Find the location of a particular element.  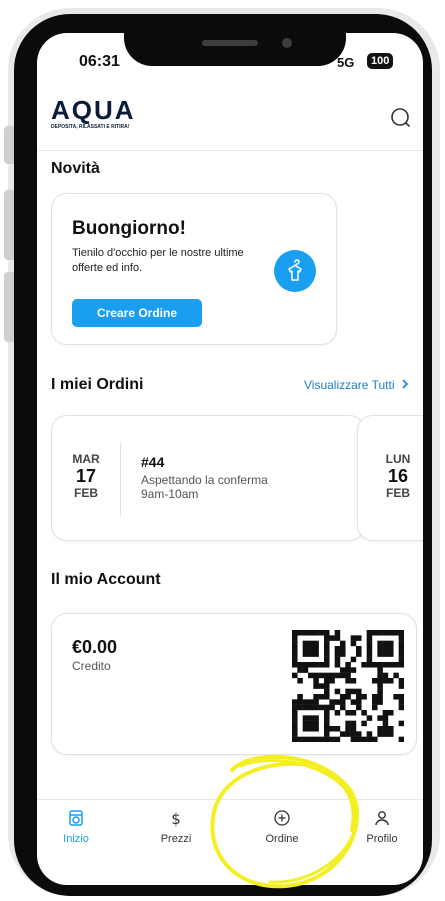

person-icon is located at coordinates (382, 819).